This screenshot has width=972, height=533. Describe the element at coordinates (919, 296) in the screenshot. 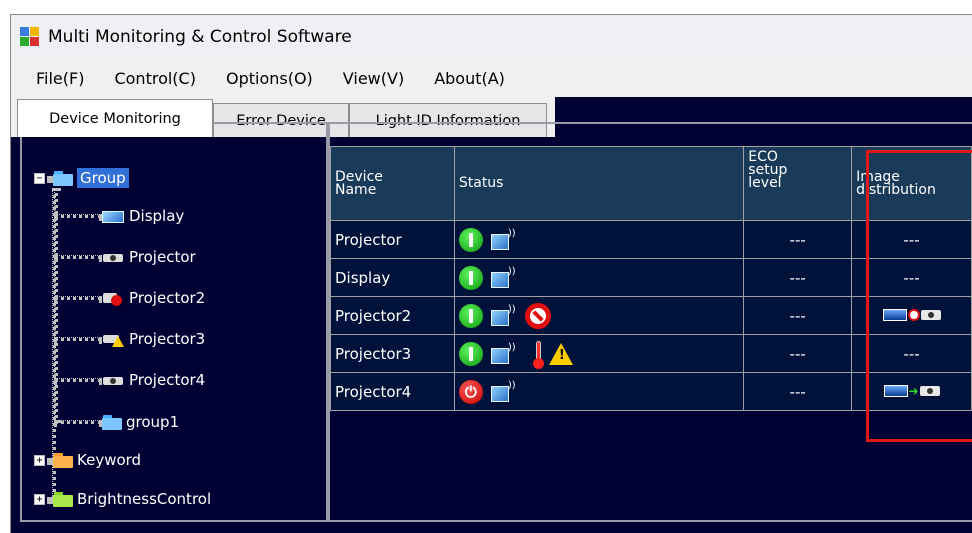

I see `highlight-box` at that location.